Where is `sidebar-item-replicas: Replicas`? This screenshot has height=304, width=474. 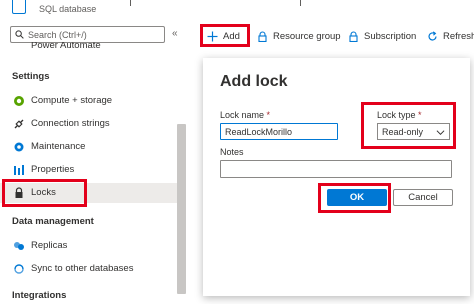
sidebar-item-replicas: Replicas is located at coordinates (89, 246).